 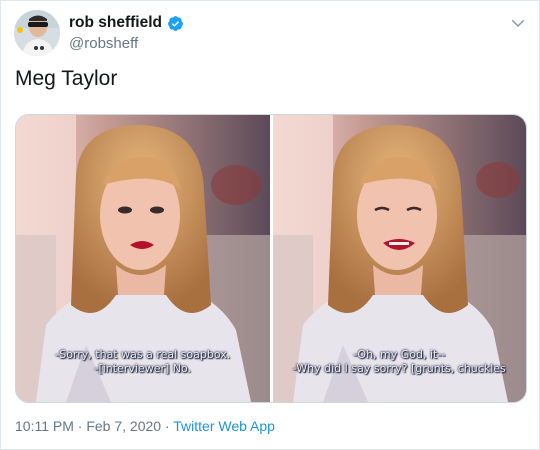 What do you see at coordinates (44, 426) in the screenshot?
I see `tweet-time: 10:11 PM` at bounding box center [44, 426].